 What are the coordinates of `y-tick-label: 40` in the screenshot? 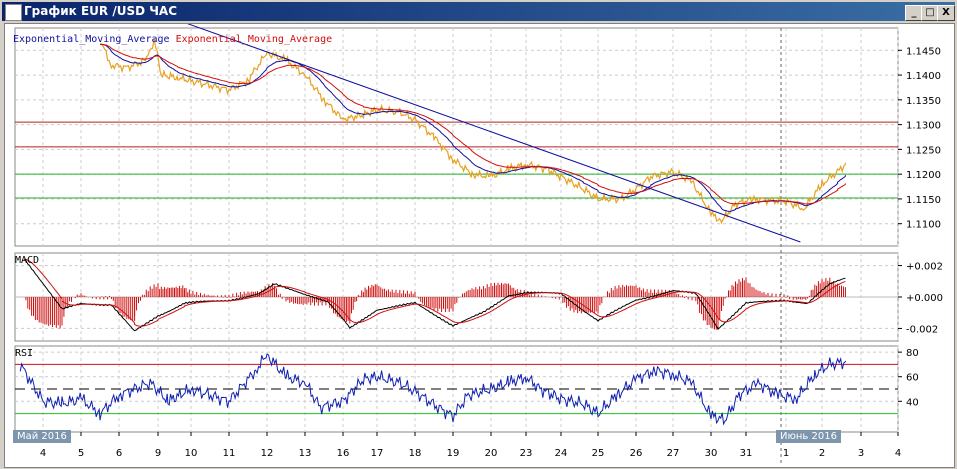 It's located at (912, 402).